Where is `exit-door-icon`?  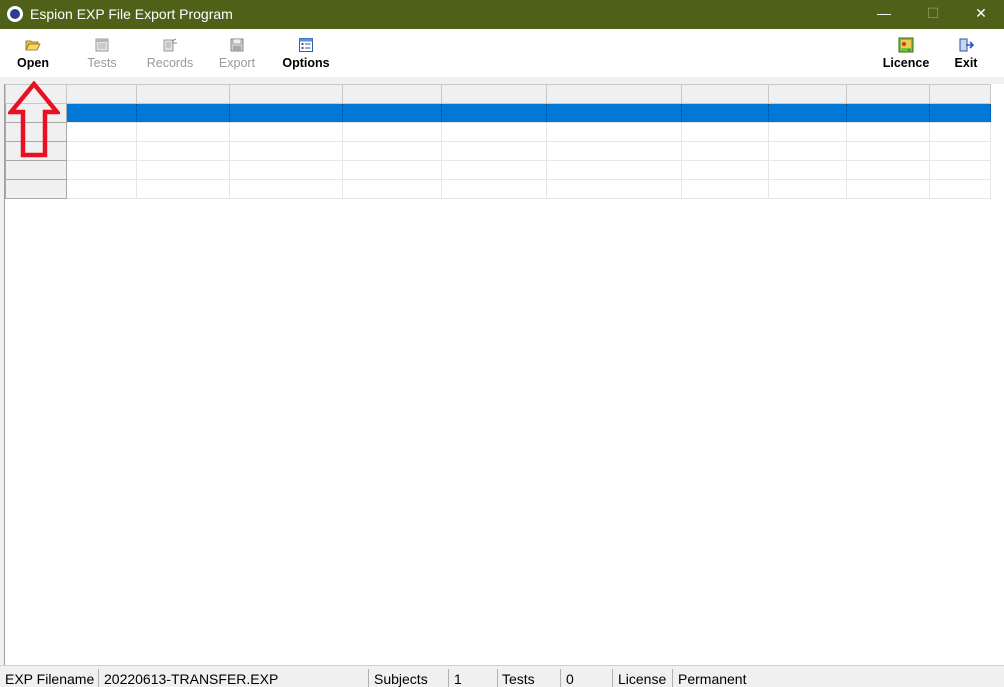
exit-door-icon is located at coordinates (966, 45).